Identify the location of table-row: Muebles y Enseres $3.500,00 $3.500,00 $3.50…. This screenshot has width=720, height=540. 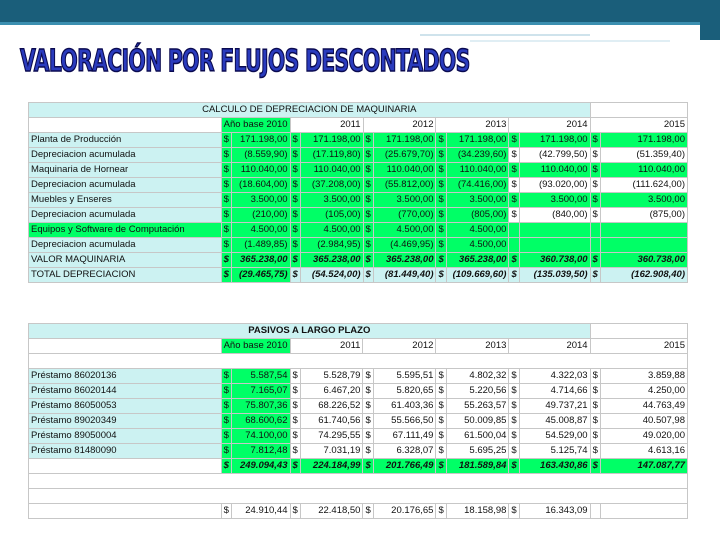
(358, 200).